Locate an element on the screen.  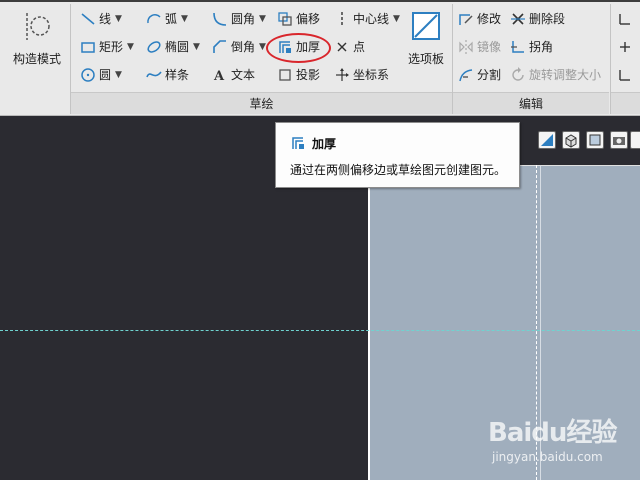
point-tool: 点 is located at coordinates (349, 47).